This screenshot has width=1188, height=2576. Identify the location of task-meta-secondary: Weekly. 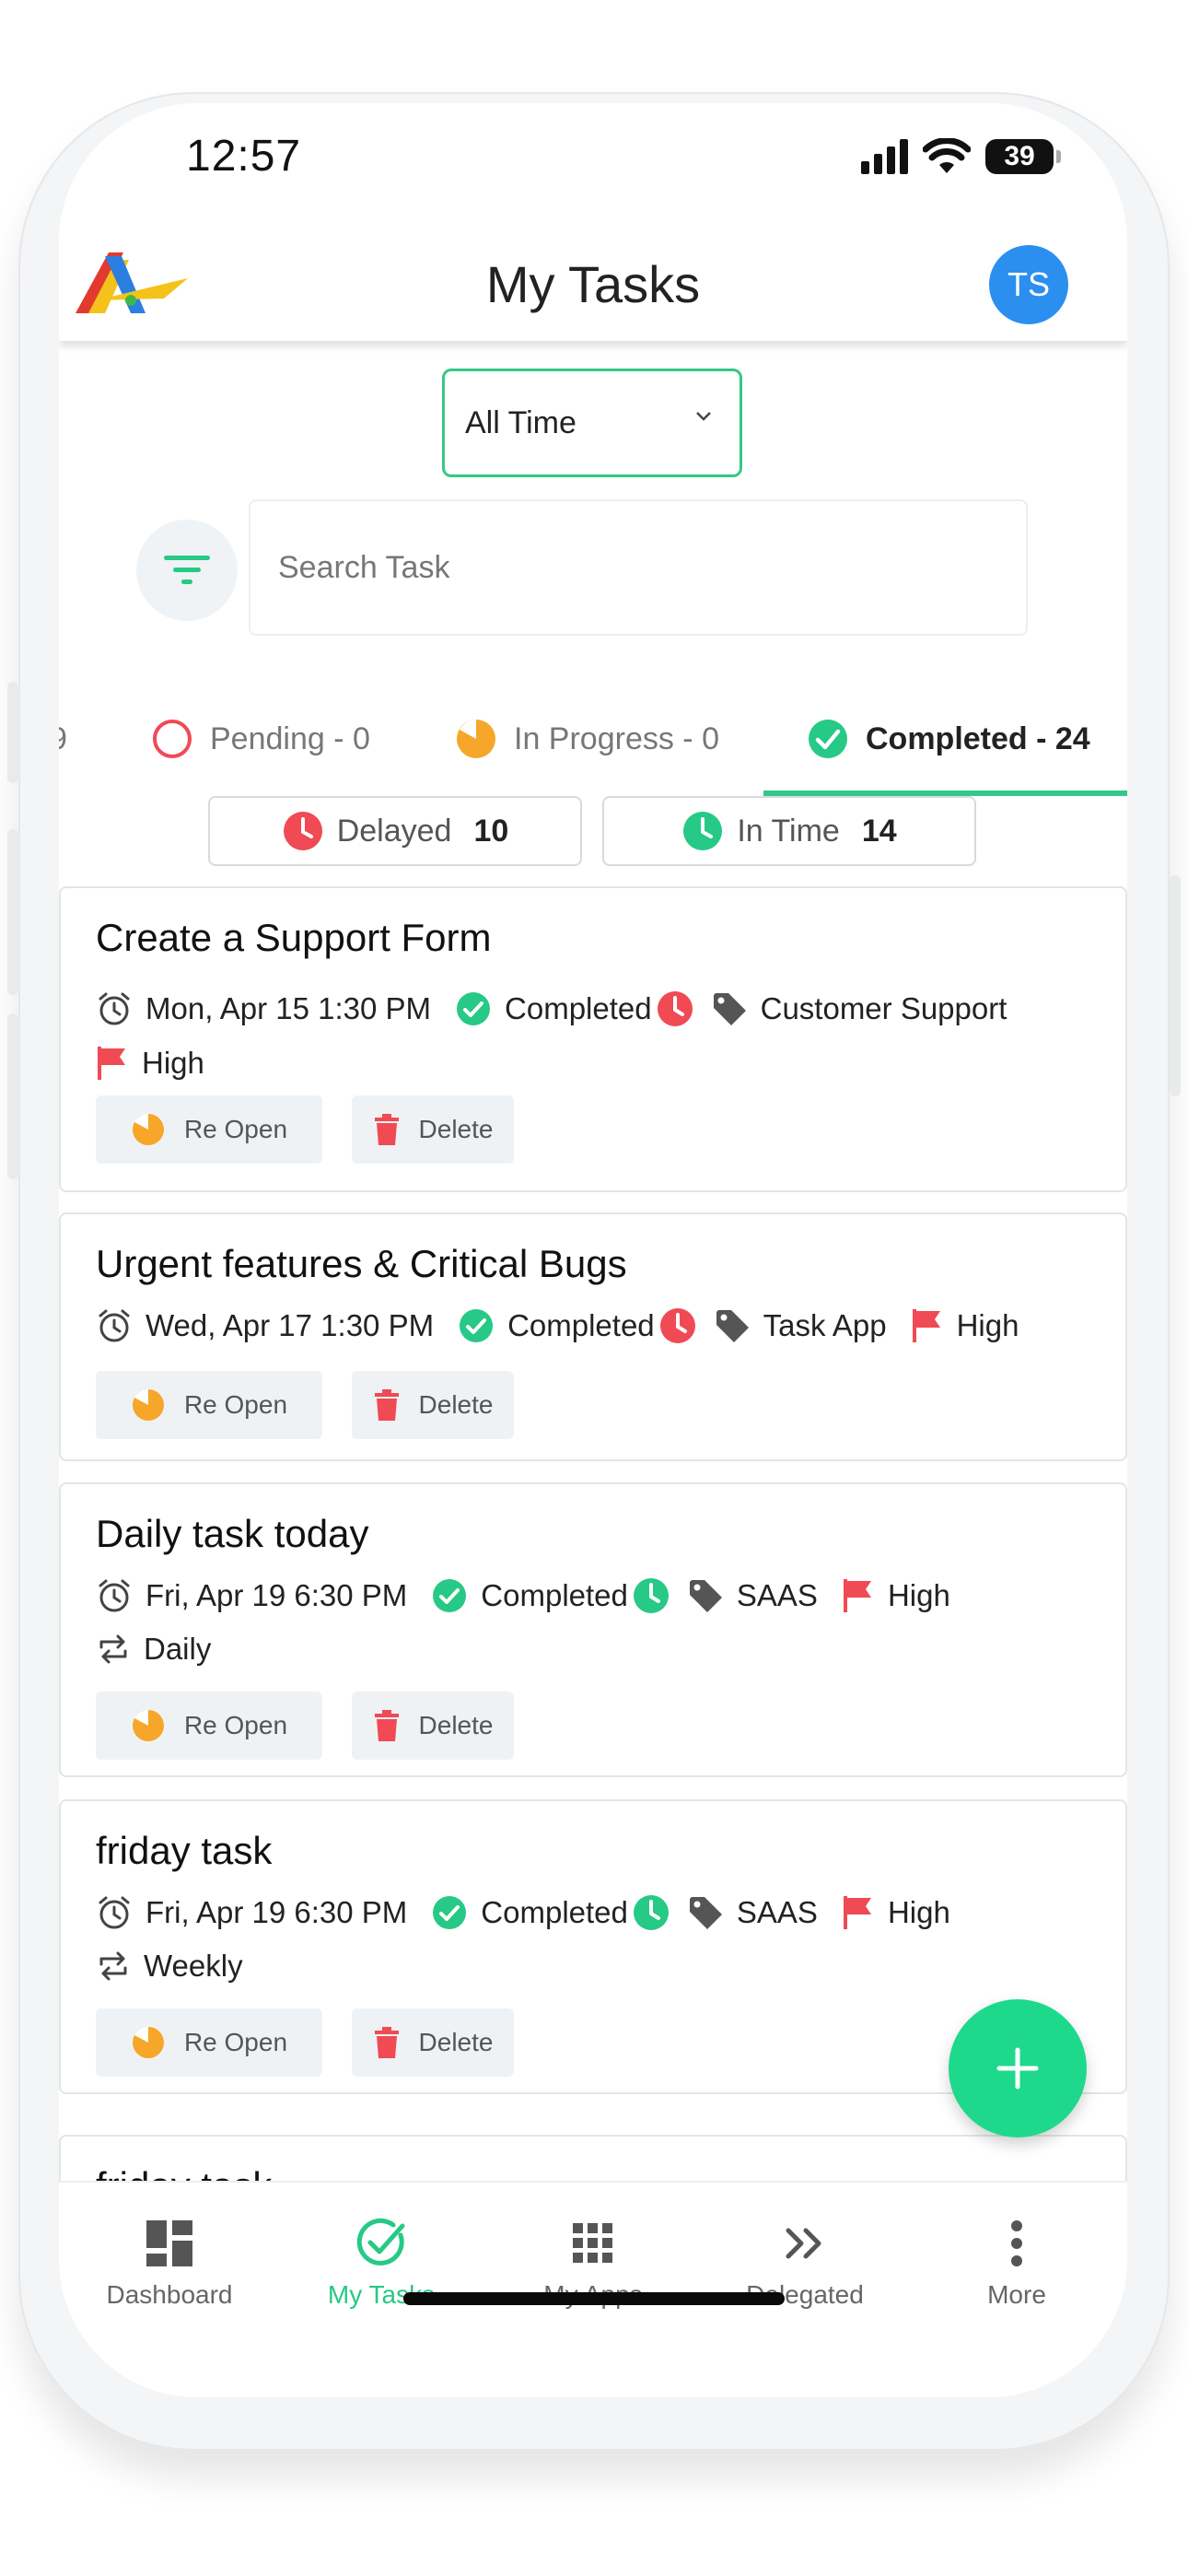
(181, 1966).